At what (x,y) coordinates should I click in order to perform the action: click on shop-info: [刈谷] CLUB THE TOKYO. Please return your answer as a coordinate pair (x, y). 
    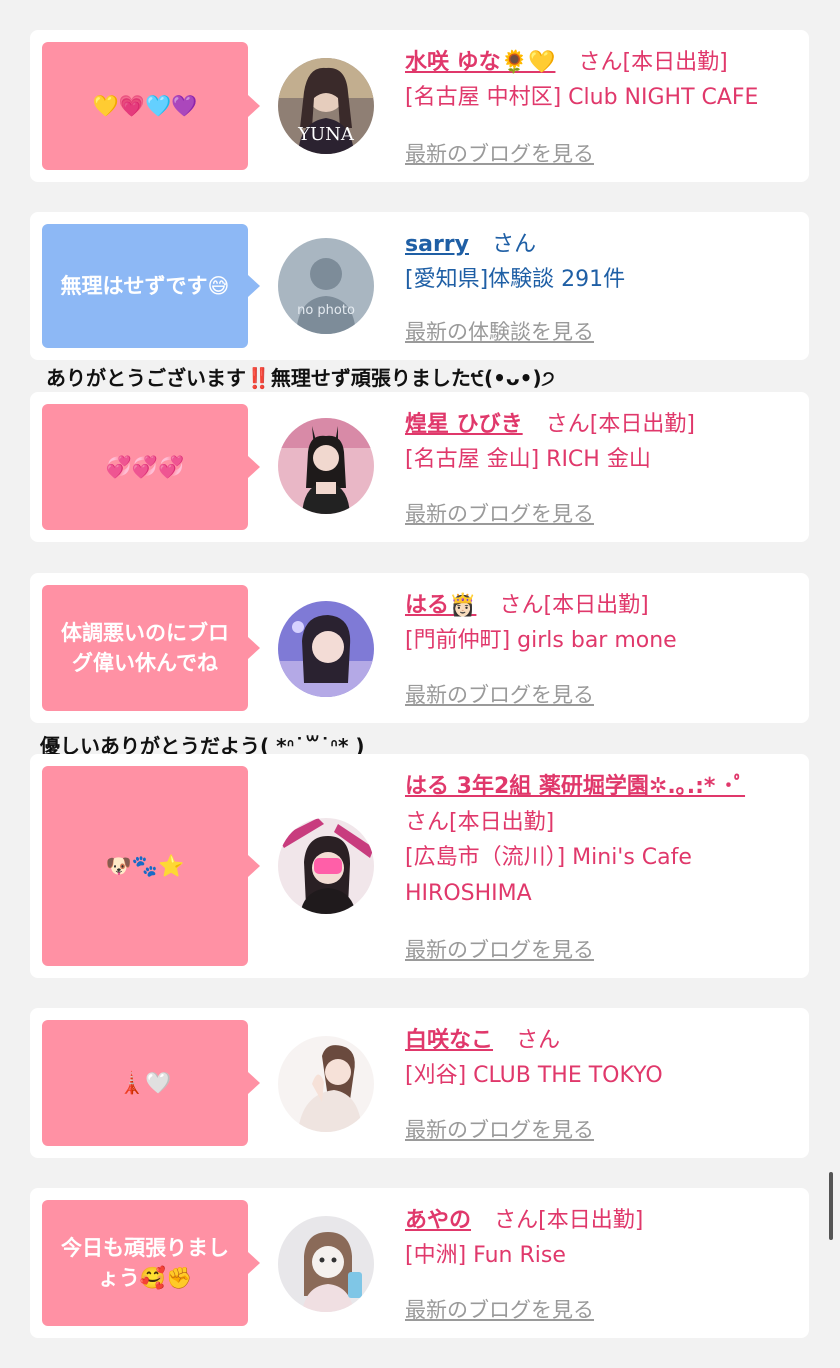
    Looking at the image, I should click on (534, 1075).